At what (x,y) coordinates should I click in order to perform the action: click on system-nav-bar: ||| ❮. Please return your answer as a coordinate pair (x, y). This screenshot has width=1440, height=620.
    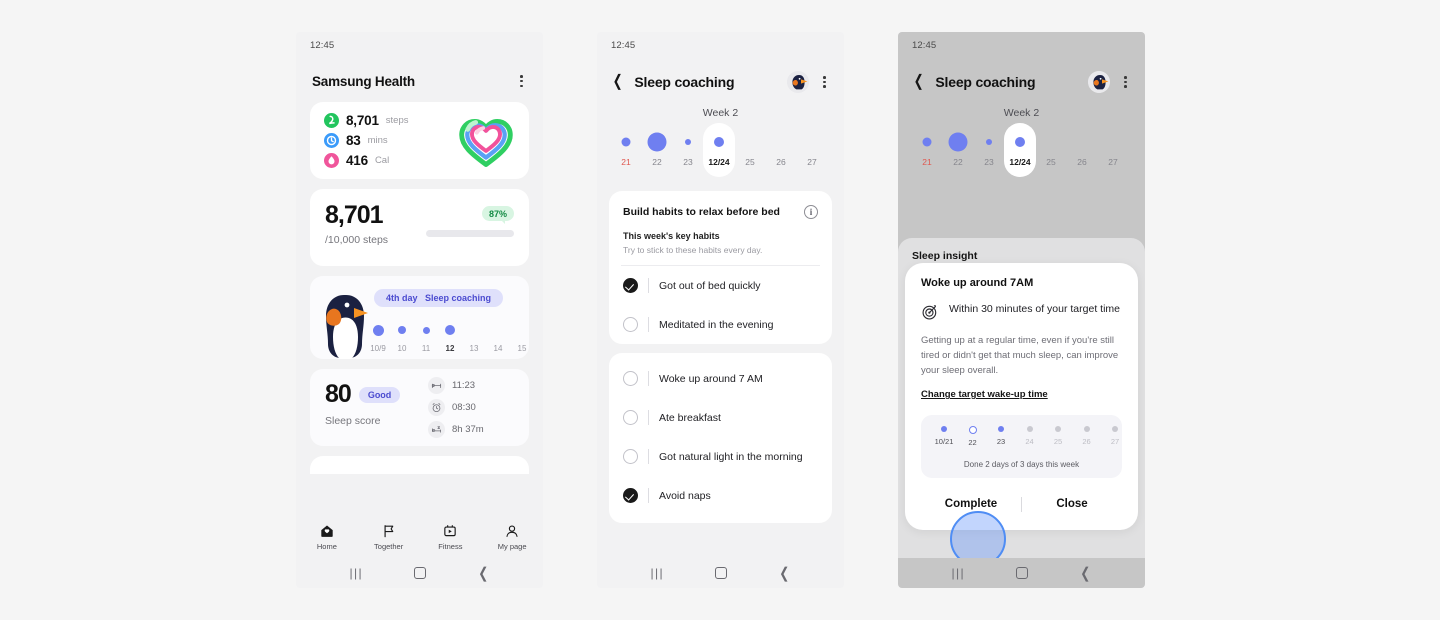
    Looking at the image, I should click on (720, 573).